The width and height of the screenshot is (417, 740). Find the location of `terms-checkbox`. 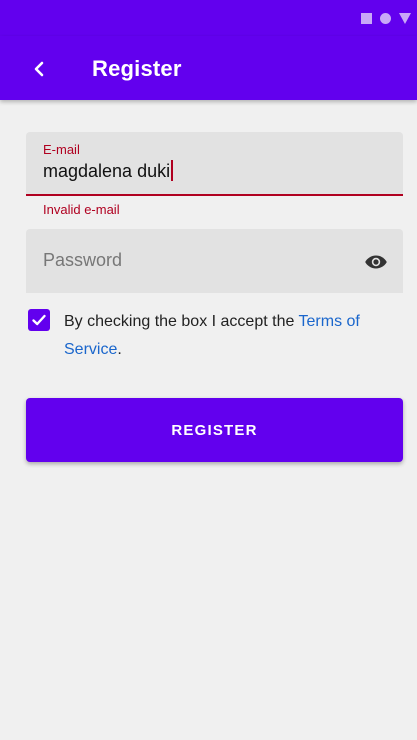

terms-checkbox is located at coordinates (39, 320).